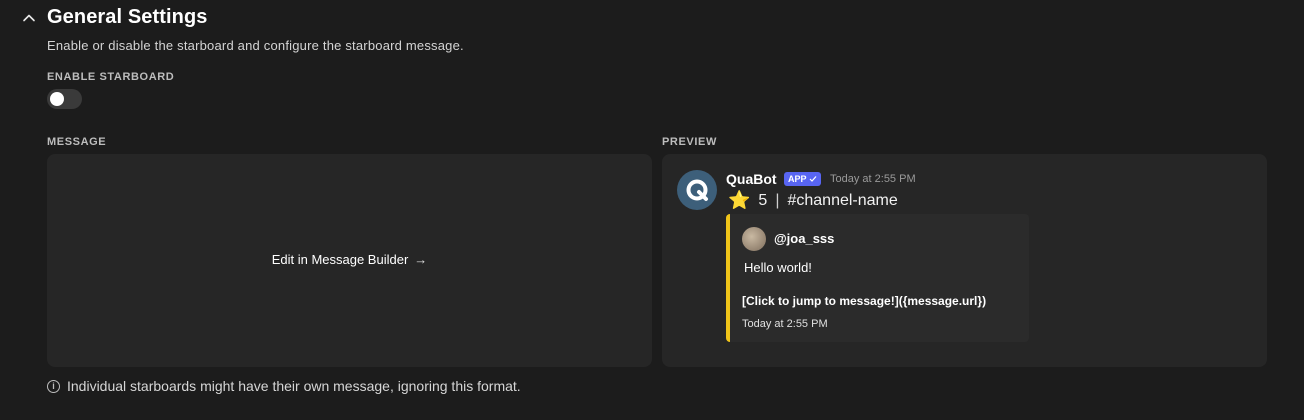  I want to click on preview-label: PREVIEW, so click(689, 142).